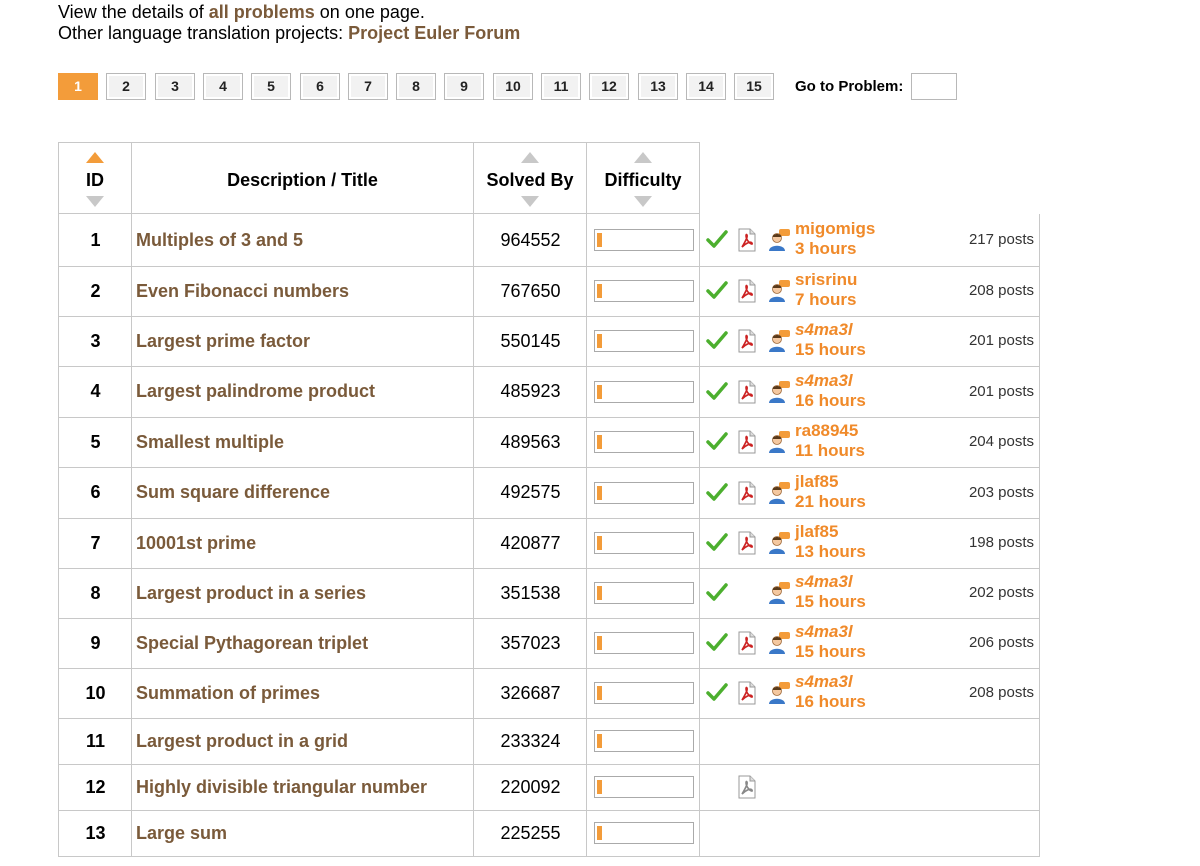  Describe the element at coordinates (302, 543) in the screenshot. I see `problem-title-link: 10001st prime` at that location.